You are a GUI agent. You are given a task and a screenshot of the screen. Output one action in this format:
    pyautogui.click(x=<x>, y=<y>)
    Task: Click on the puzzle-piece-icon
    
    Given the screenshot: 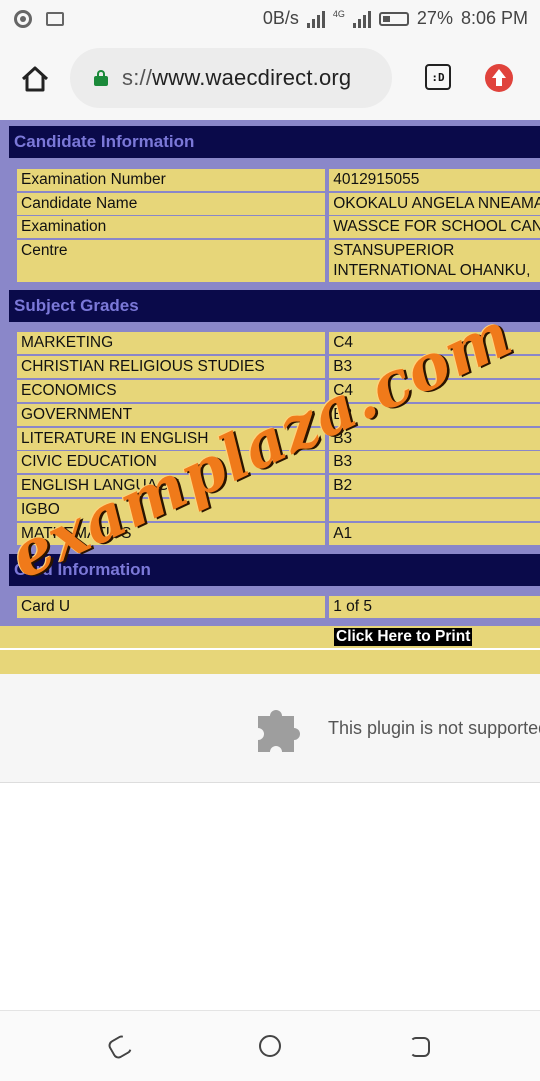 What is the action you would take?
    pyautogui.click(x=279, y=731)
    